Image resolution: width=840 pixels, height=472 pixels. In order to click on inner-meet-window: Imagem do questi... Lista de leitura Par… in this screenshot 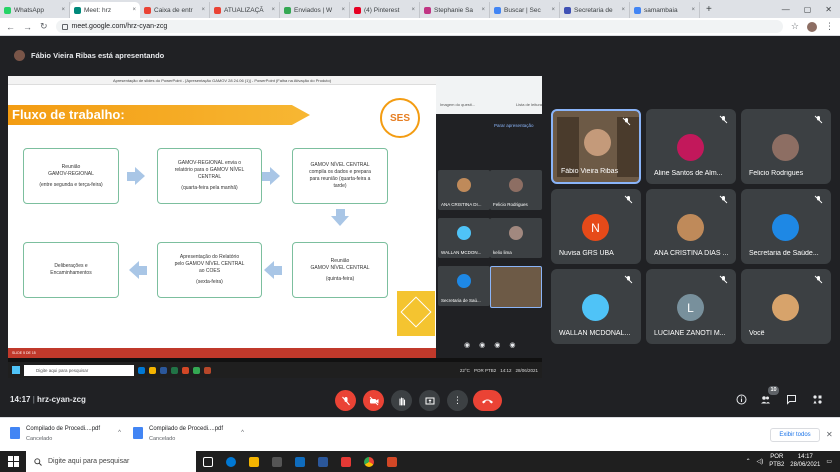, I will do `click(489, 217)`.